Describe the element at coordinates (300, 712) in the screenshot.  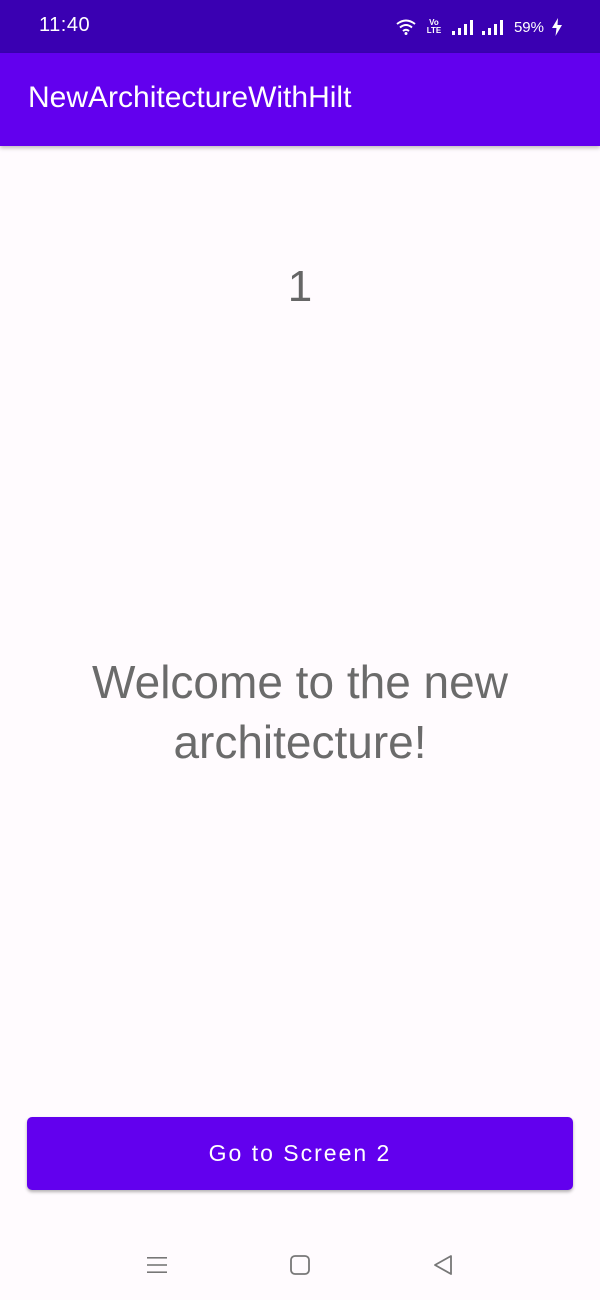
I see `welcome-message: Welcome to the new architecture!` at that location.